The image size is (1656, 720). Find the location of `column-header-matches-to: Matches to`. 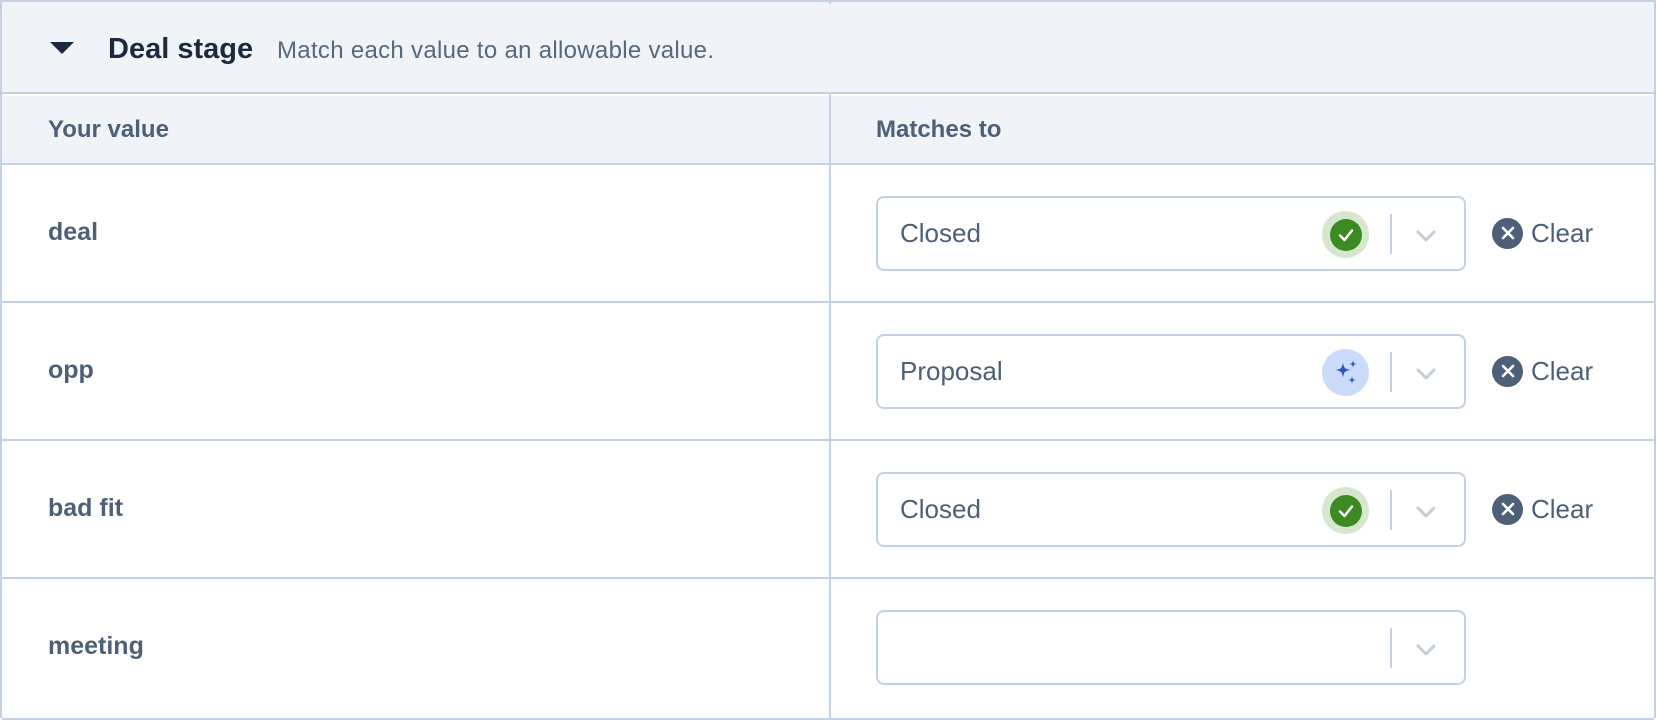

column-header-matches-to: Matches to is located at coordinates (939, 129).